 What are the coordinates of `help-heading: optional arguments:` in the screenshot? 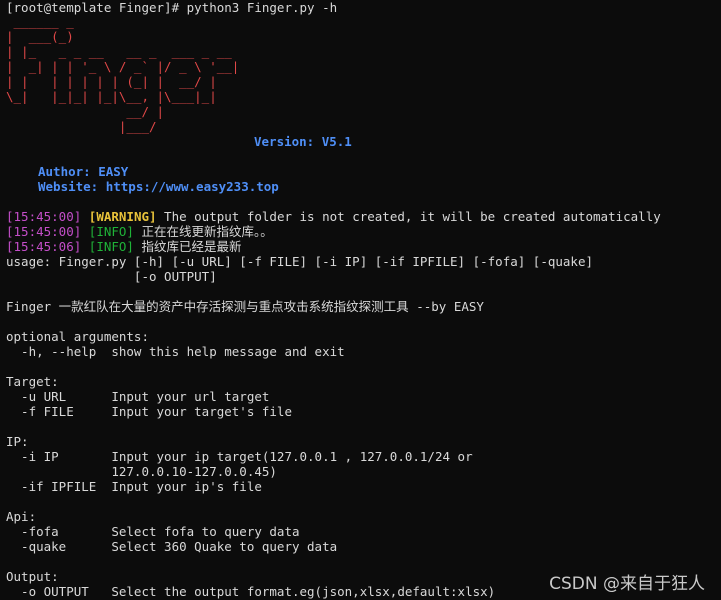 It's located at (77, 336).